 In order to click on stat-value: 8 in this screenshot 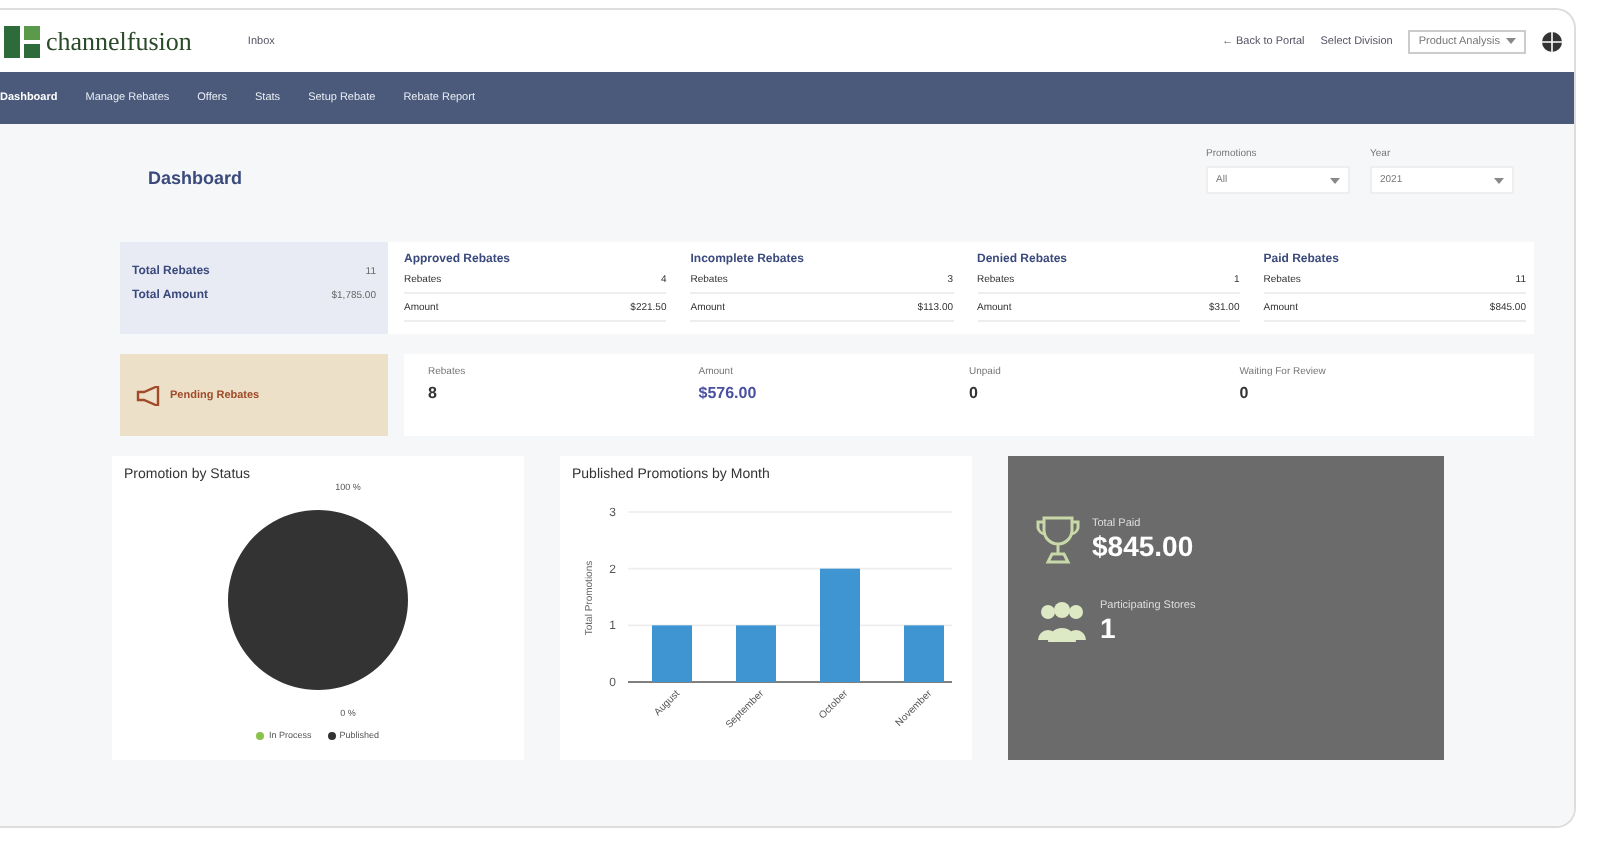, I will do `click(433, 393)`.